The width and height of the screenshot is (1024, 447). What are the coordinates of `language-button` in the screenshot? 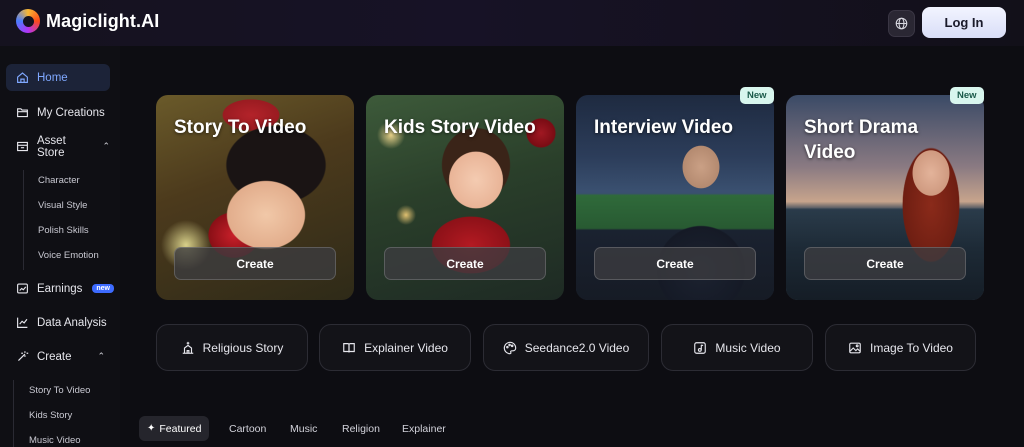 It's located at (901, 23).